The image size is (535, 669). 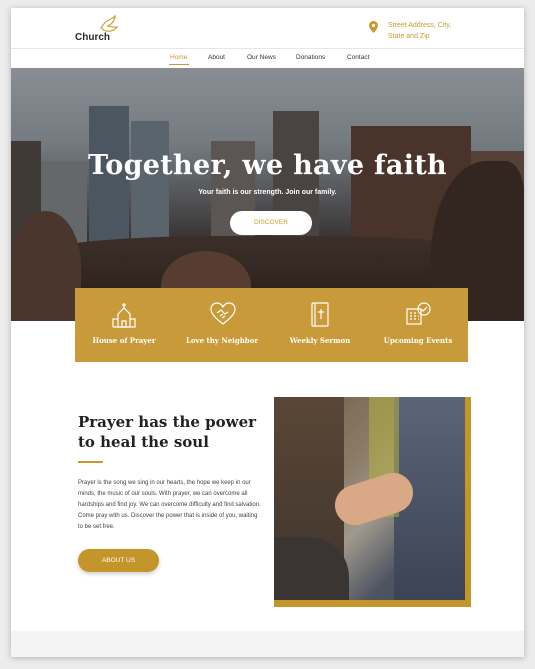 I want to click on feature-label: Love thy Neighbor, so click(x=222, y=340).